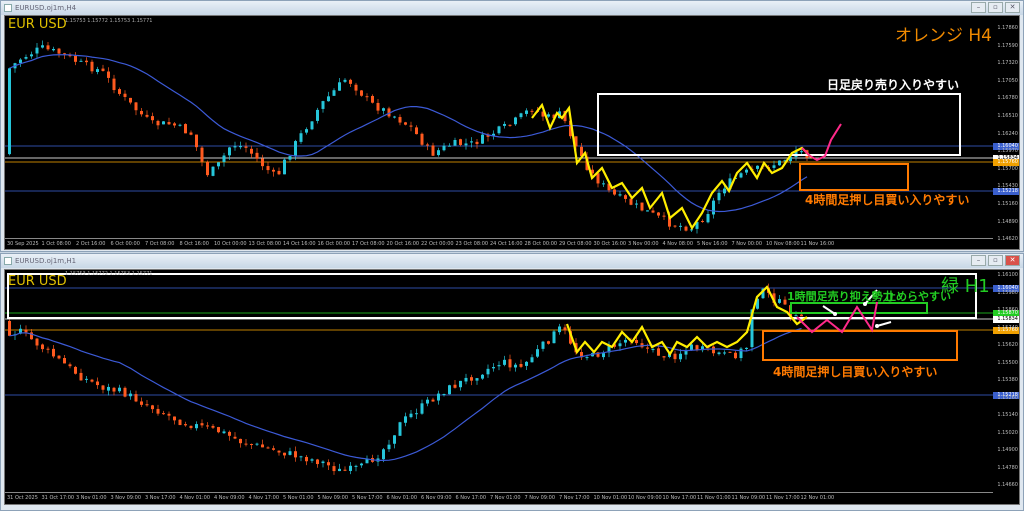  Describe the element at coordinates (109, 21) in the screenshot. I see `ohlc-readout: 1.15753 1.15772 1.15753 1.15771` at that location.